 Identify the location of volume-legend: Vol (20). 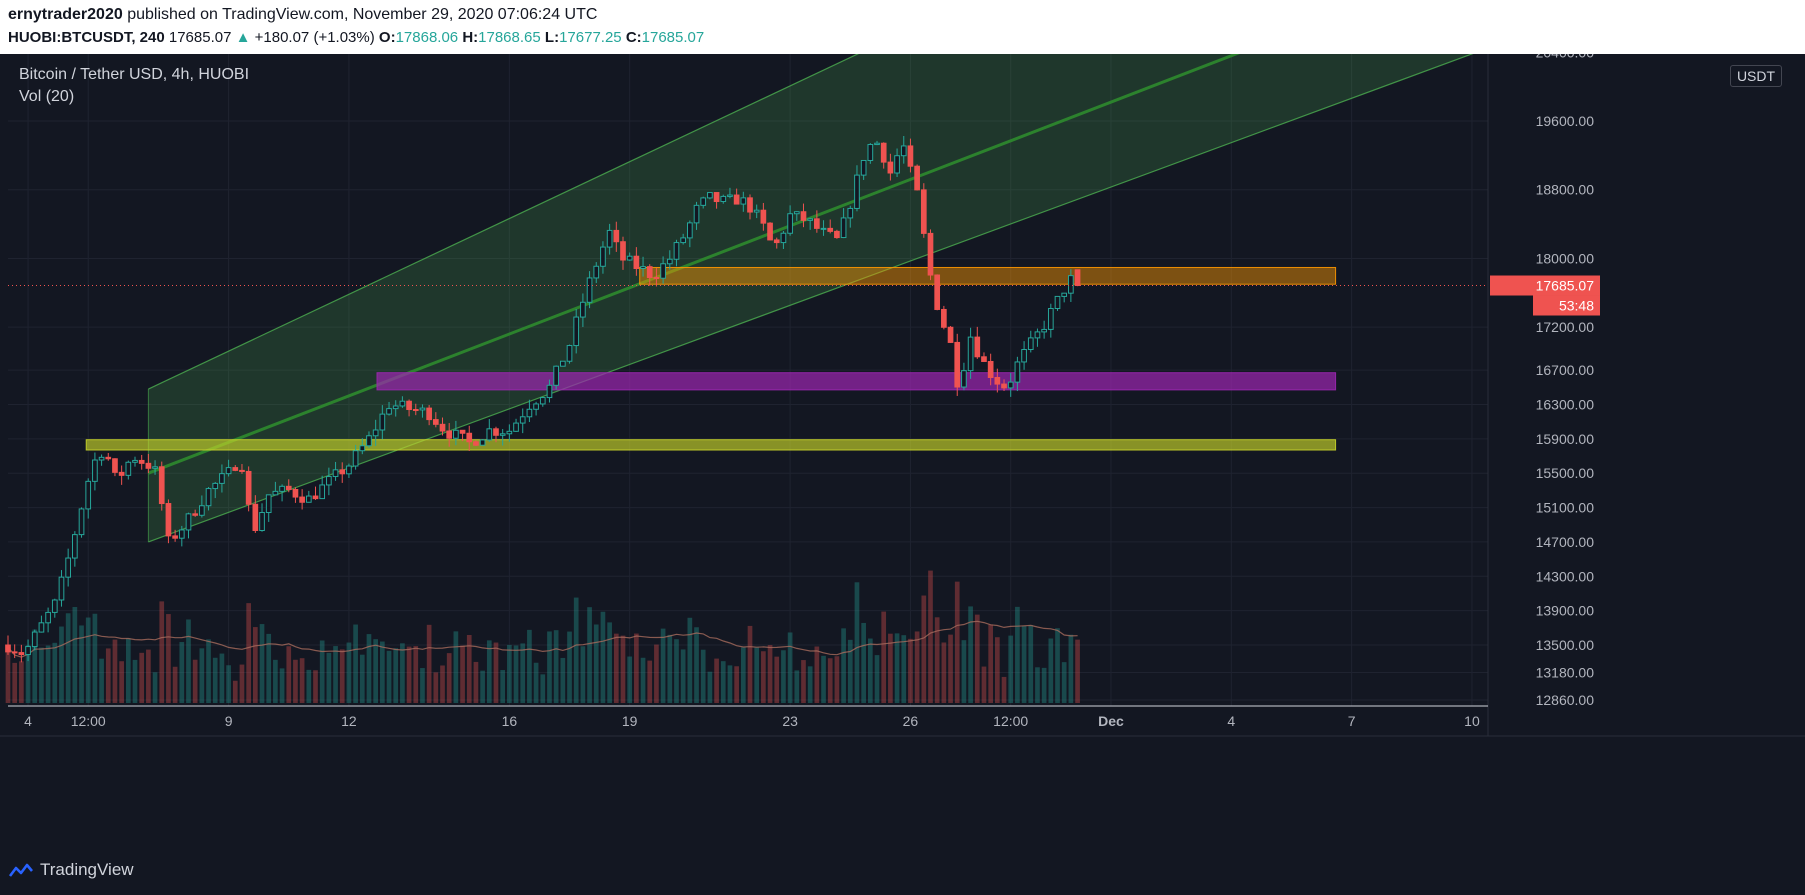
(46, 97).